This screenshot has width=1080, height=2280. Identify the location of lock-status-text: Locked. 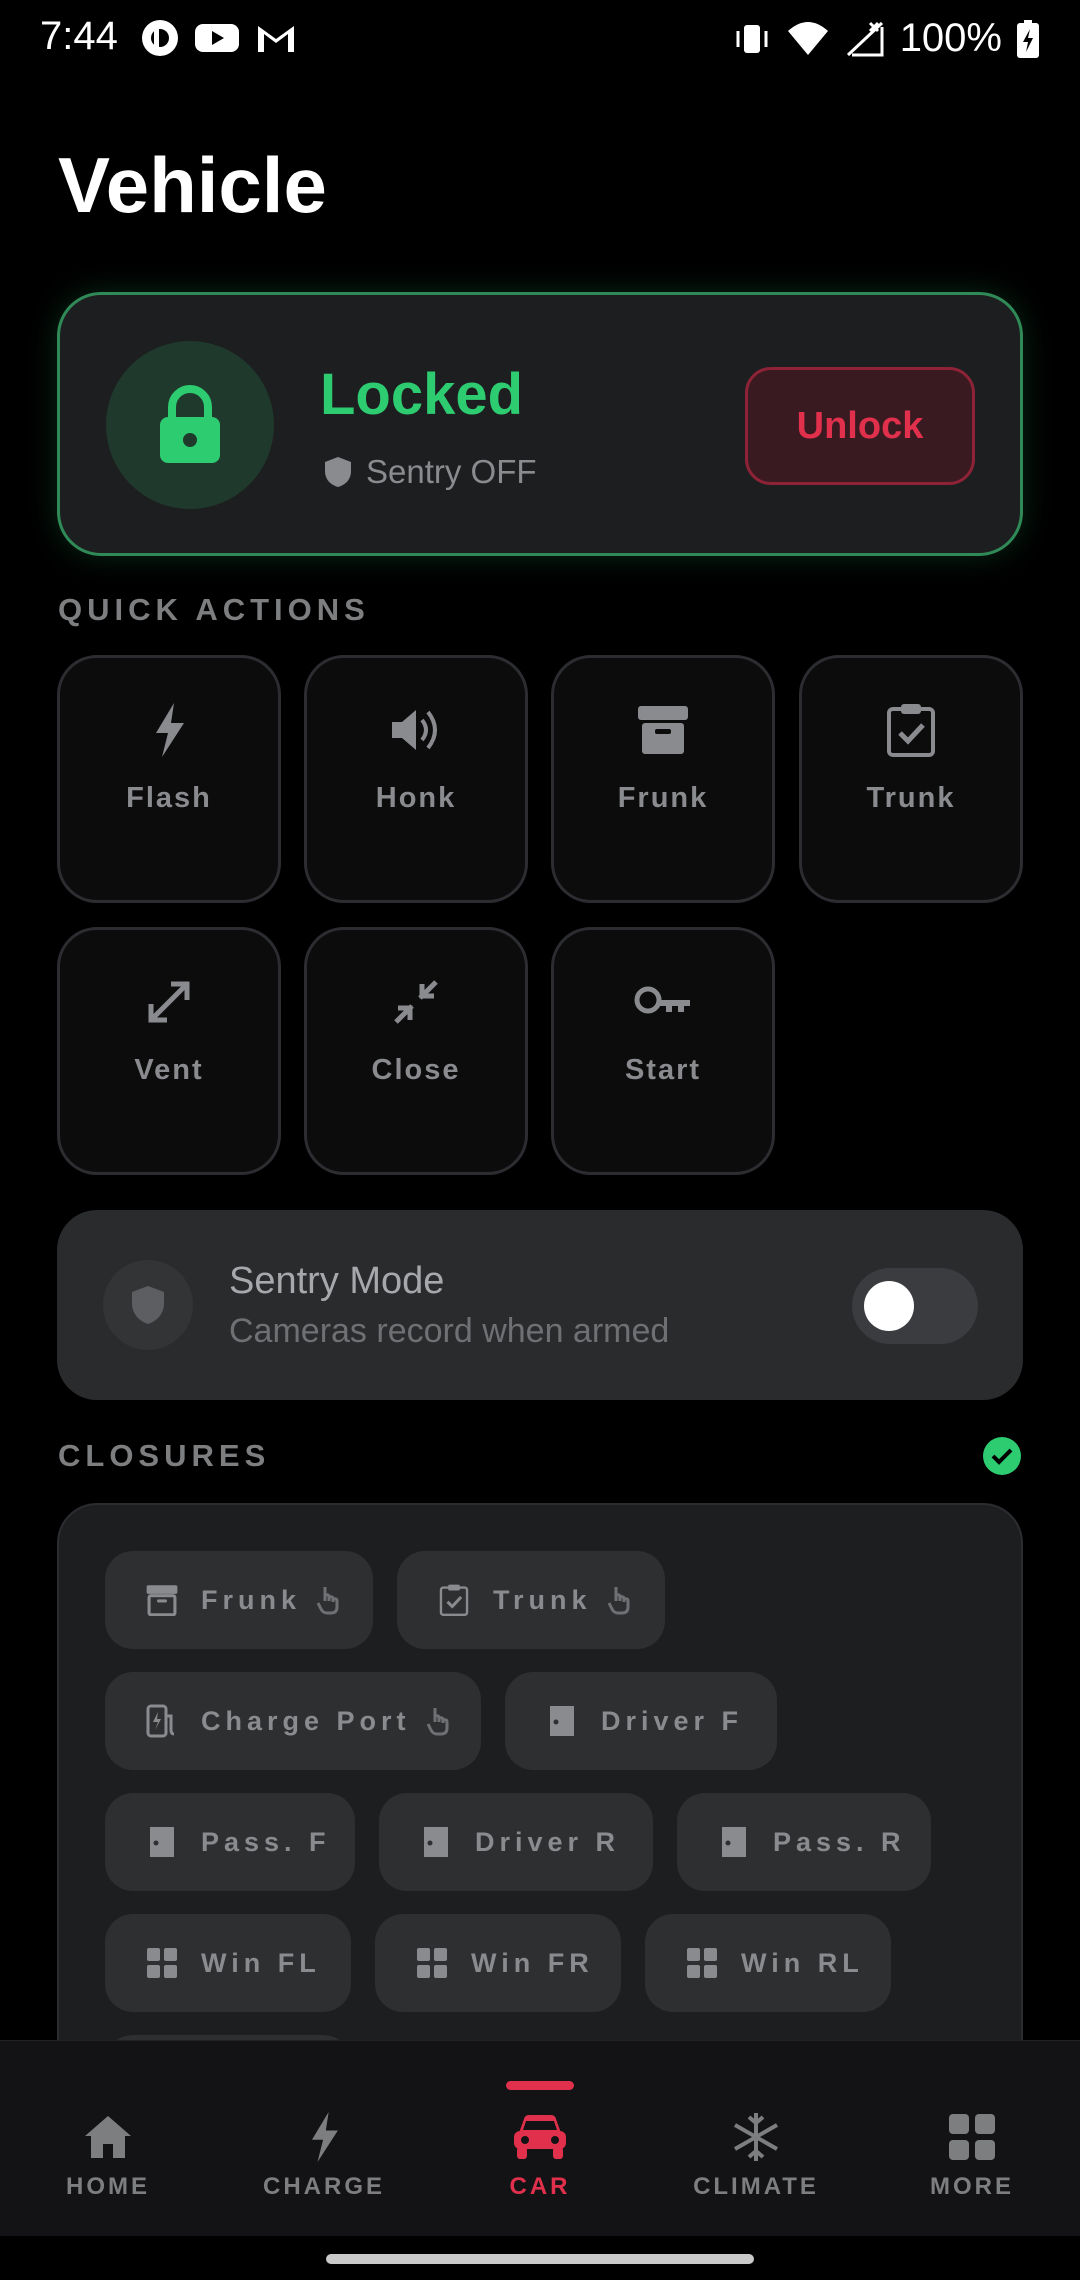
(422, 394).